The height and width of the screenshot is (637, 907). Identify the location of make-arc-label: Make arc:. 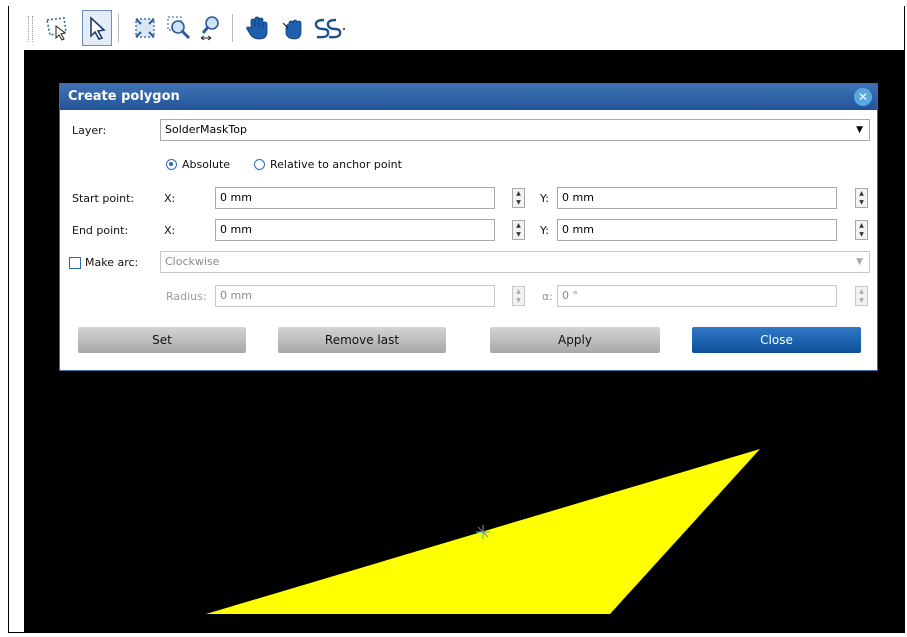
(112, 262).